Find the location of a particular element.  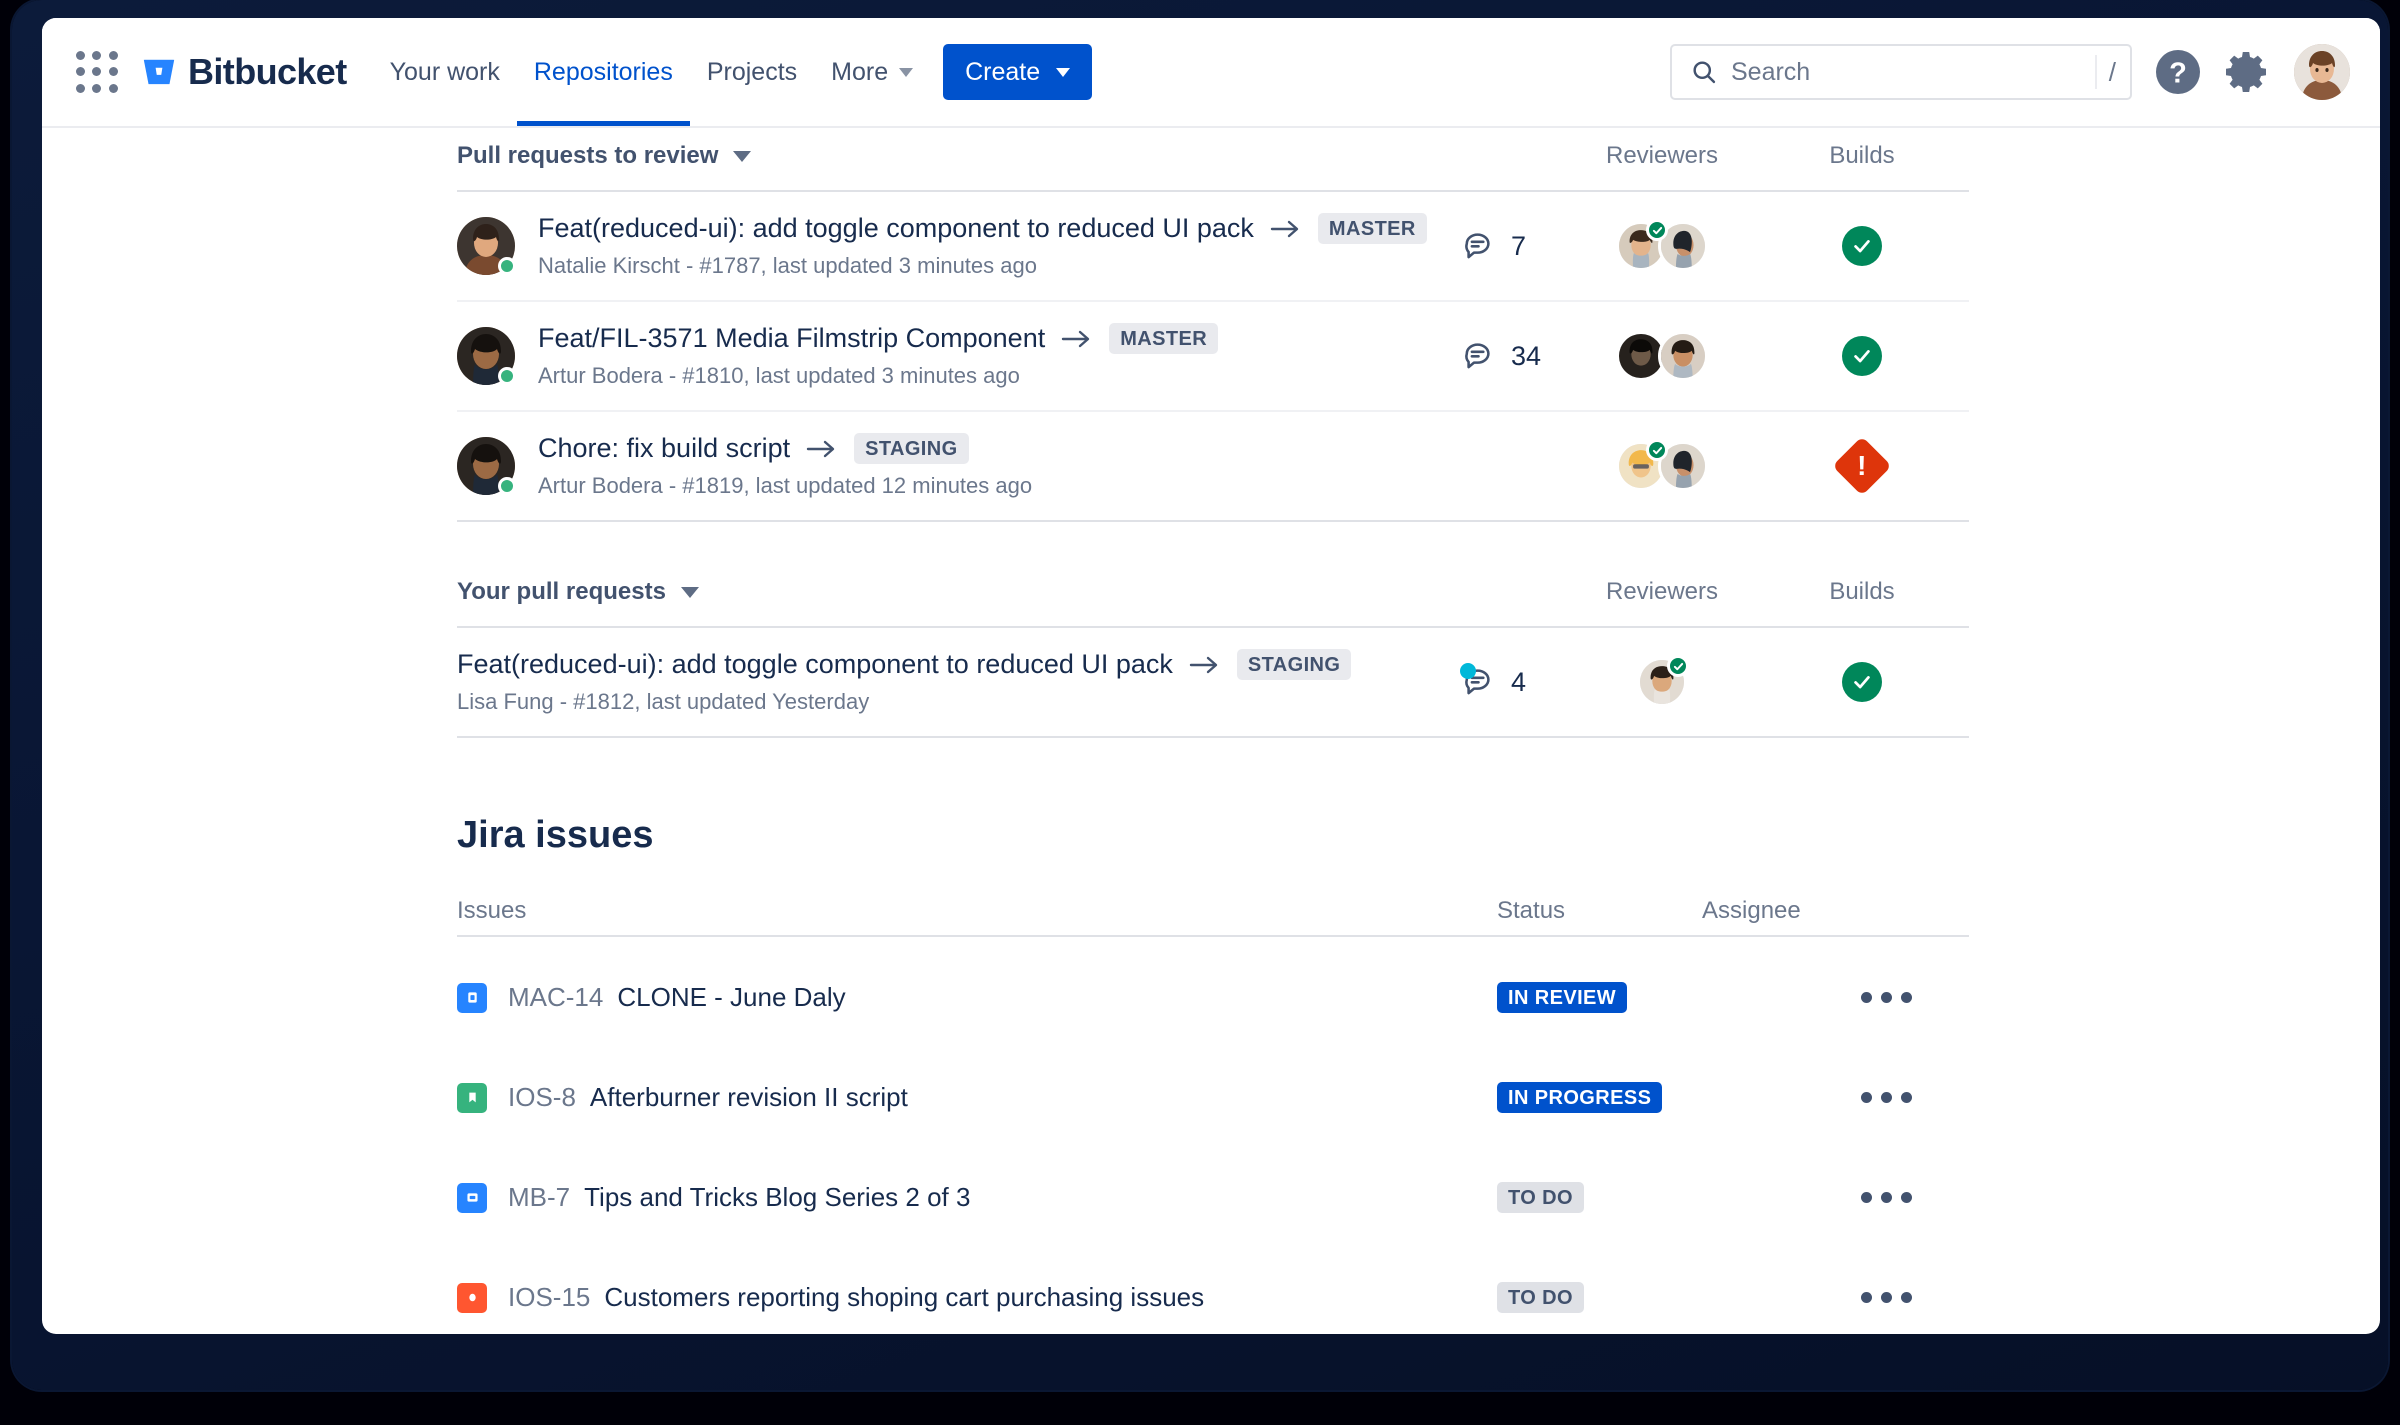

column-header-builds: Builds is located at coordinates (1862, 591).